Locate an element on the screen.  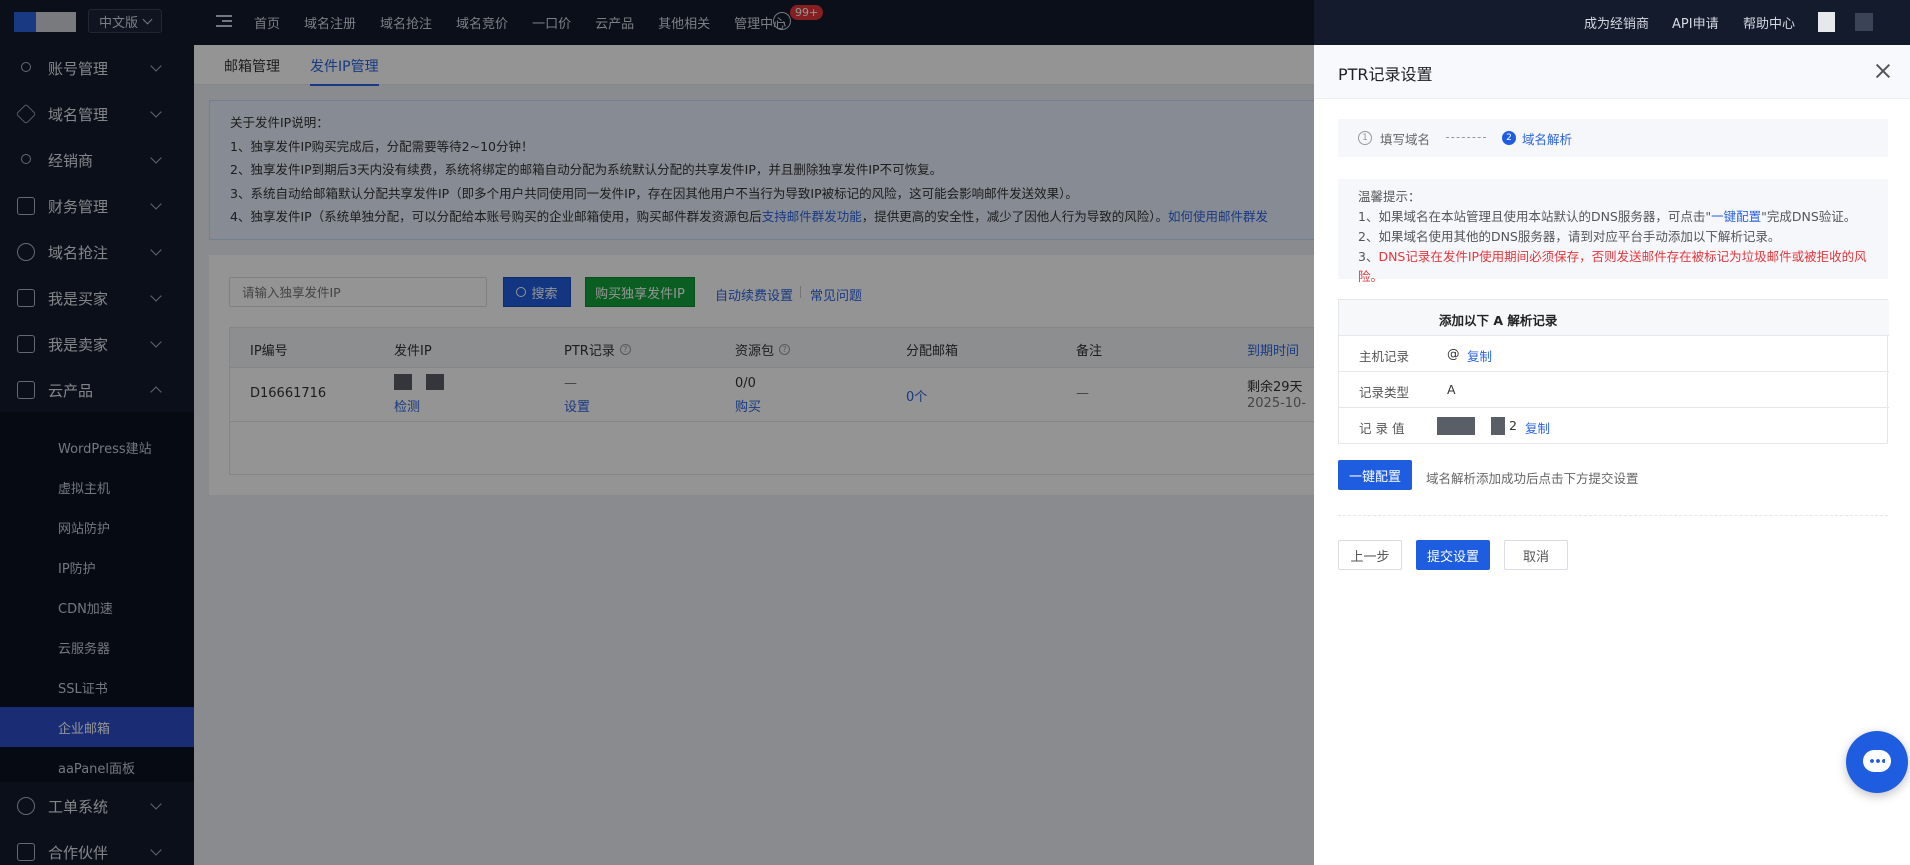
step-2-label: 域名解析 is located at coordinates (1547, 139).